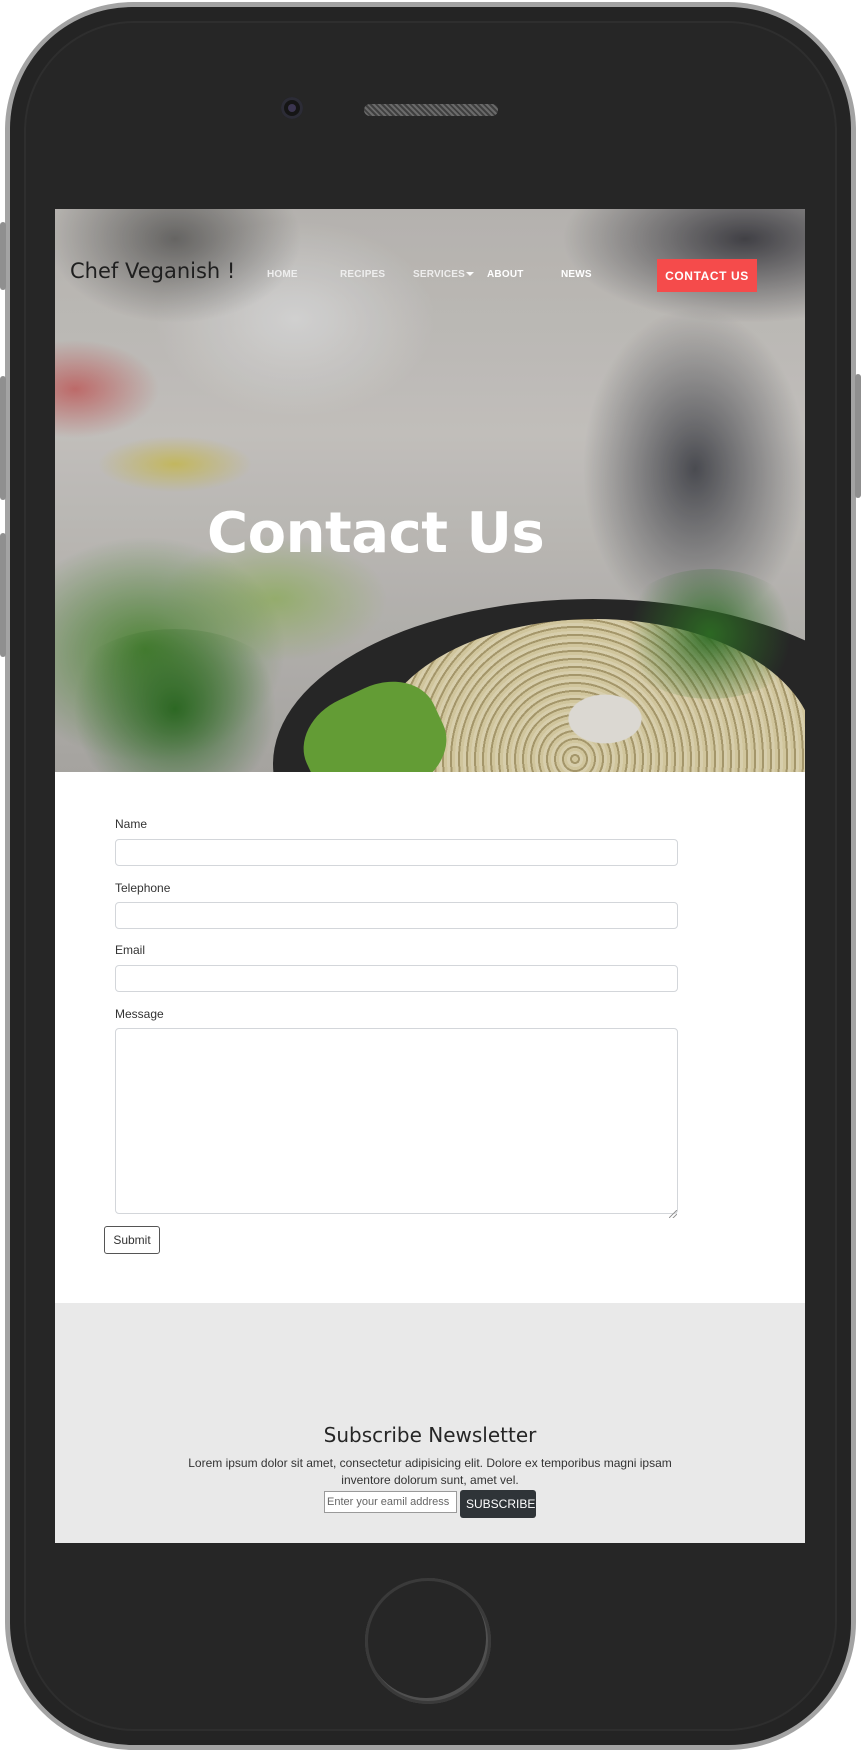 The width and height of the screenshot is (861, 1754). I want to click on phone-side-button-volume-down, so click(3, 595).